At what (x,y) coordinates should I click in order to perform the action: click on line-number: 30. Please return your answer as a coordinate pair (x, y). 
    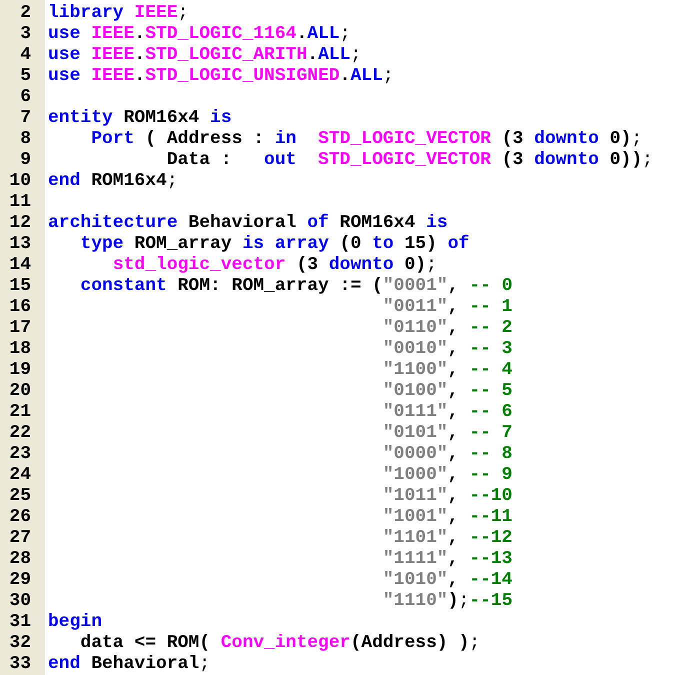
    Looking at the image, I should click on (20, 601).